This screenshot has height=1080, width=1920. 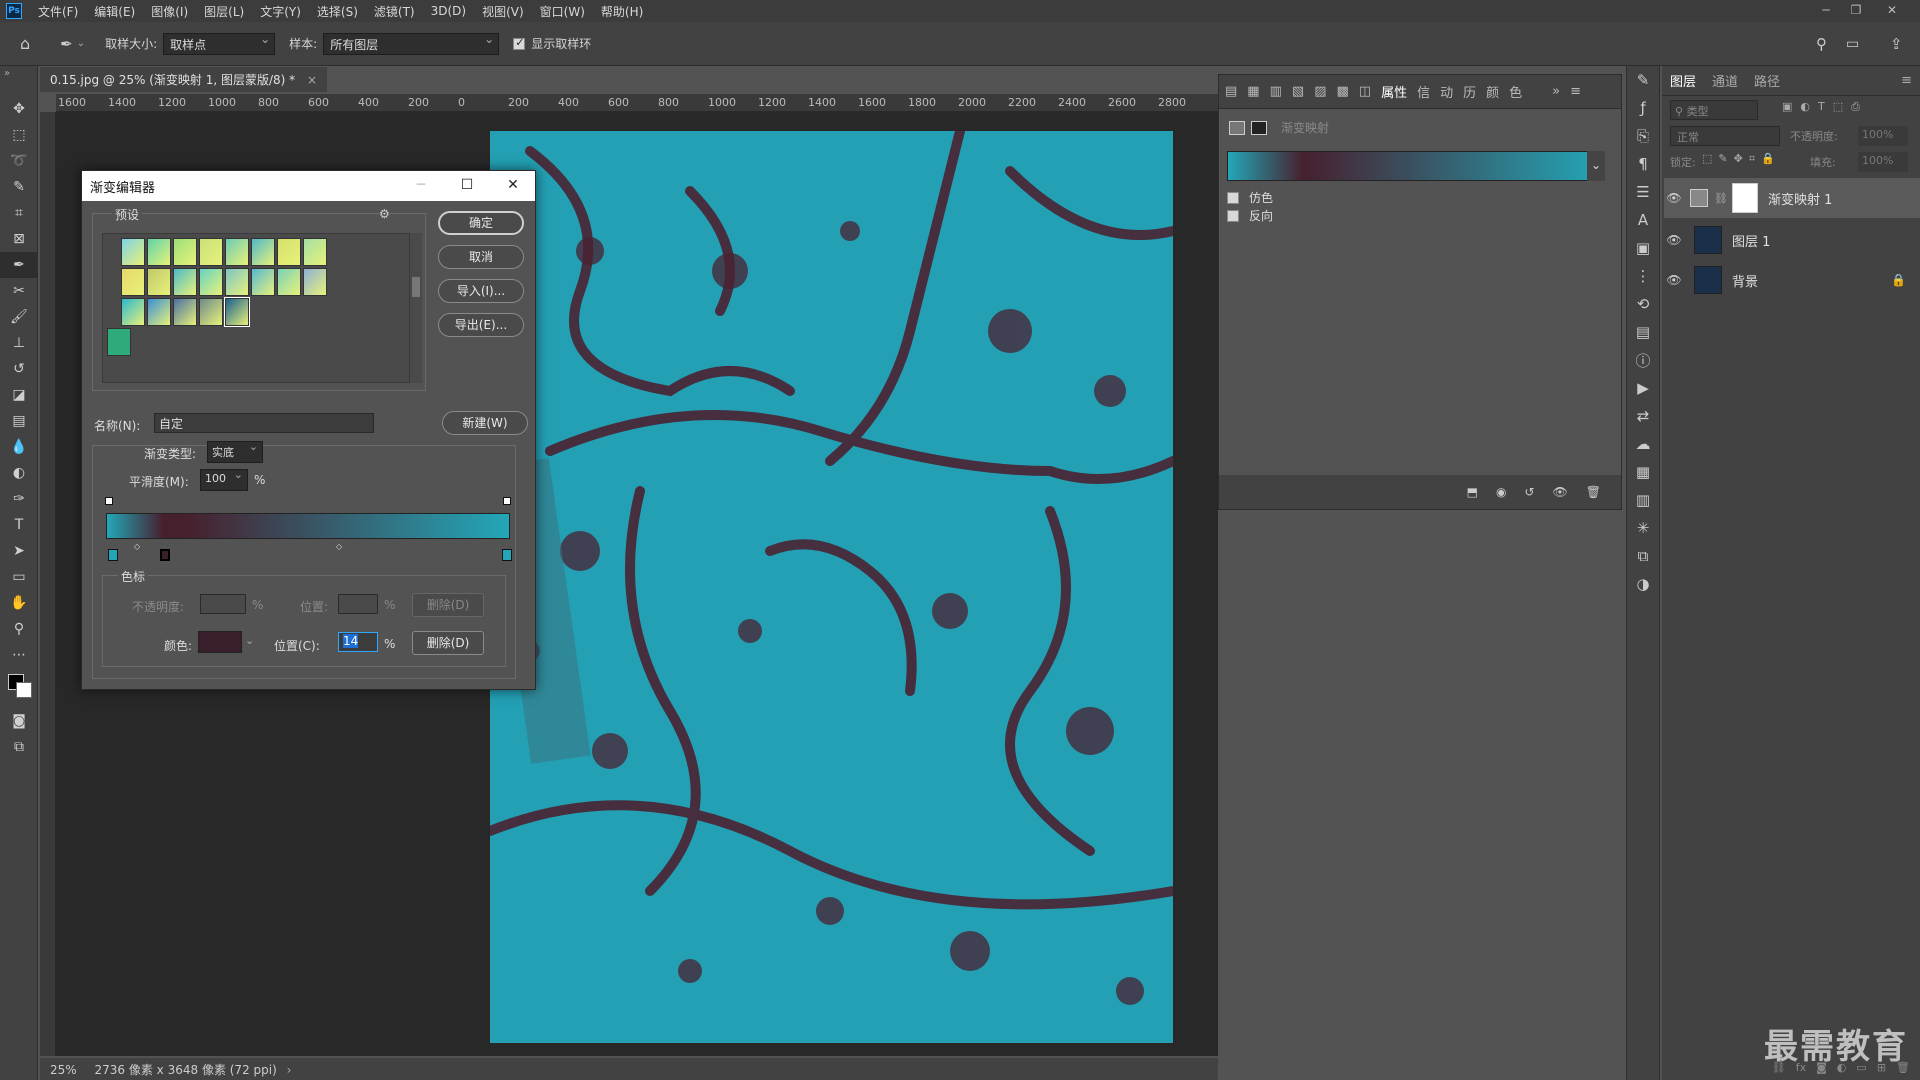 I want to click on paragraph-icon: ¶, so click(x=1643, y=164).